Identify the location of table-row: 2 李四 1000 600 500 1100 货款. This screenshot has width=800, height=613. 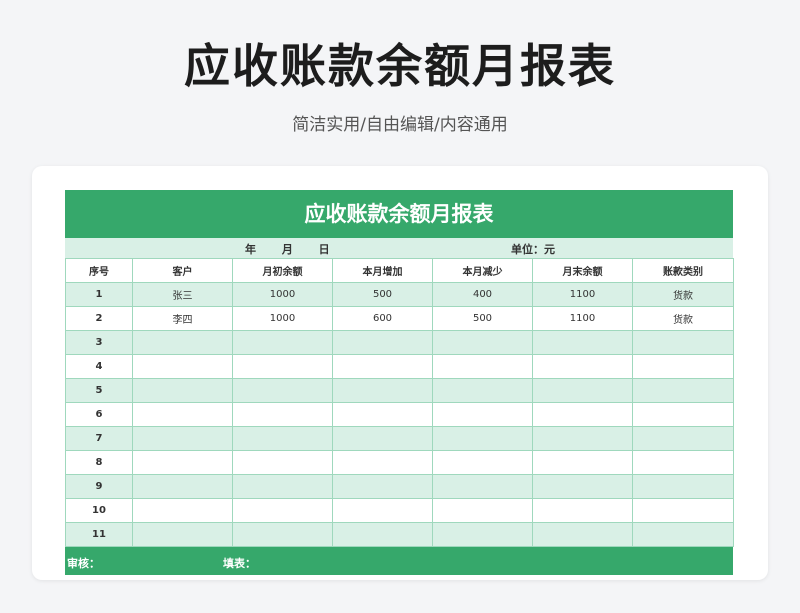
(399, 318).